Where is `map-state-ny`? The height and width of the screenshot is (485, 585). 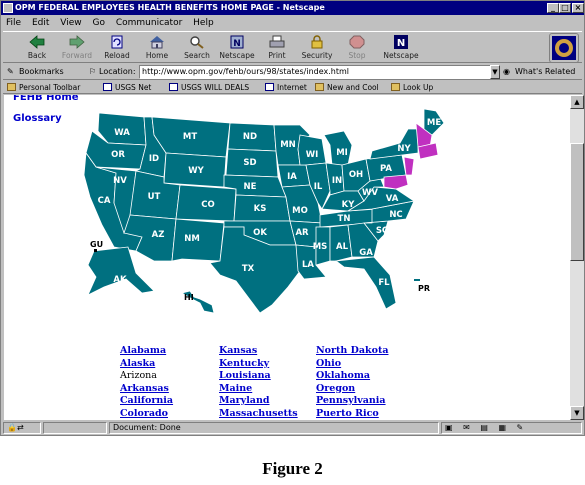 map-state-ny is located at coordinates (394, 144).